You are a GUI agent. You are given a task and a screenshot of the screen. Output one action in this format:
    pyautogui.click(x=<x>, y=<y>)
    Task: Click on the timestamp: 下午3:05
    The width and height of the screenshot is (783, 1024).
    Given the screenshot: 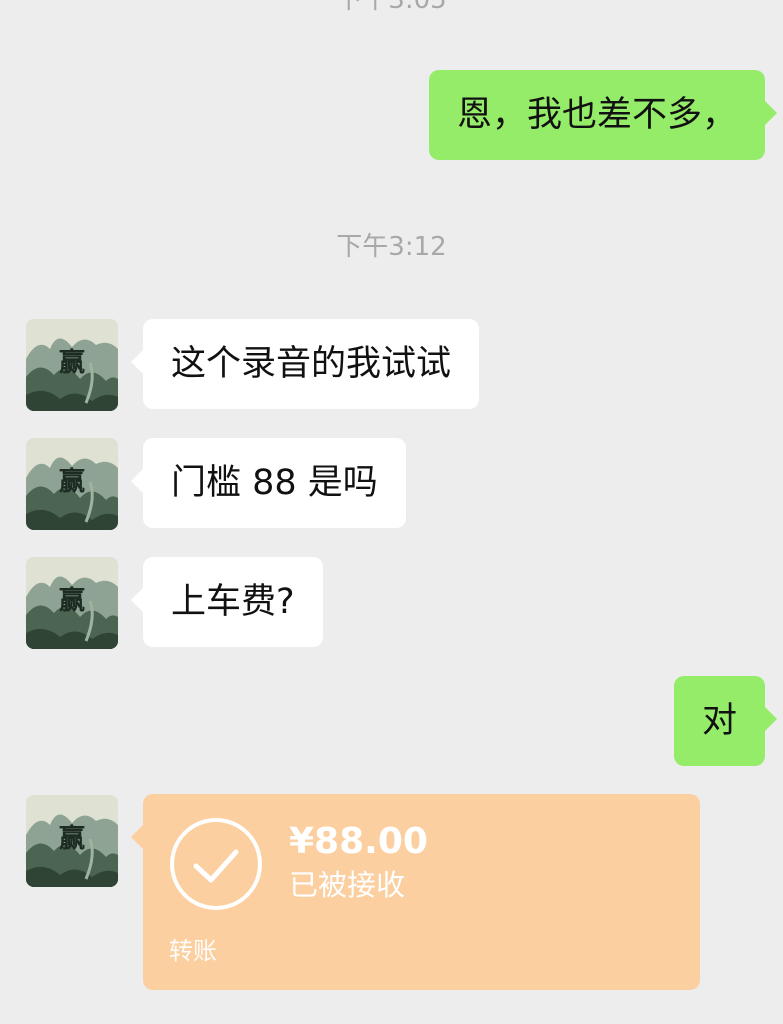 What is the action you would take?
    pyautogui.click(x=391, y=7)
    